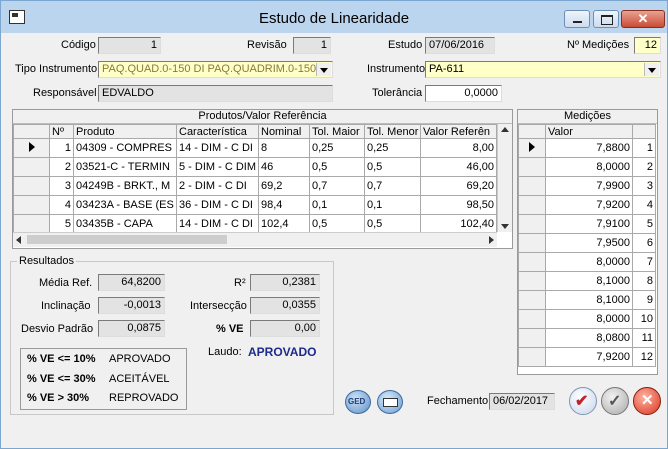 The image size is (668, 449). What do you see at coordinates (215, 93) in the screenshot?
I see `responsavel-field: EDVALDO` at bounding box center [215, 93].